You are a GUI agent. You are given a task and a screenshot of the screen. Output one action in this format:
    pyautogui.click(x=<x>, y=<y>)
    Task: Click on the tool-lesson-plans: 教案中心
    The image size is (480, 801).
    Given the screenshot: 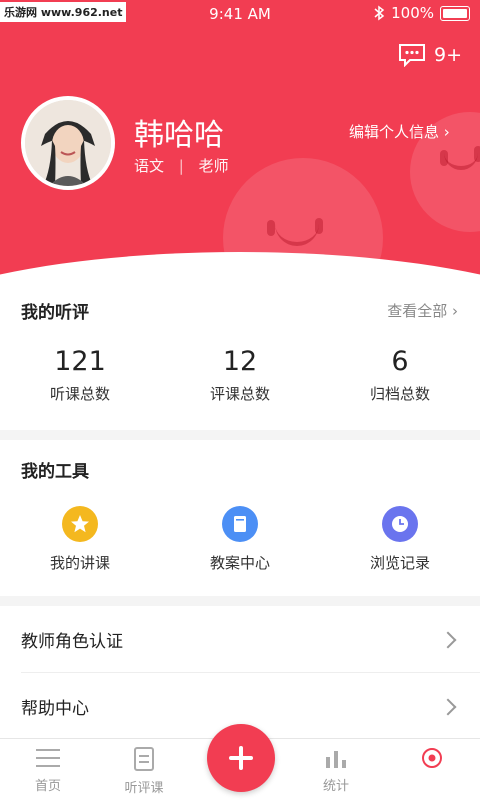 What is the action you would take?
    pyautogui.click(x=240, y=539)
    